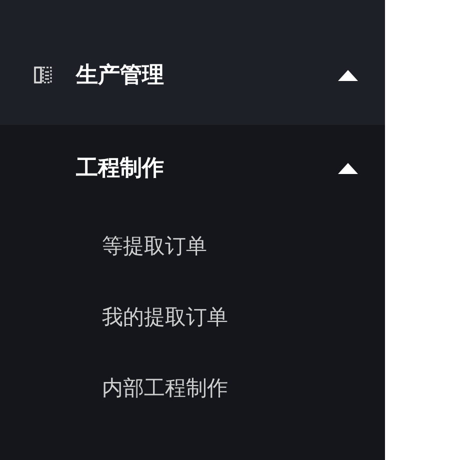  Describe the element at coordinates (192, 388) in the screenshot. I see `menu-link: 内部工程制作` at that location.